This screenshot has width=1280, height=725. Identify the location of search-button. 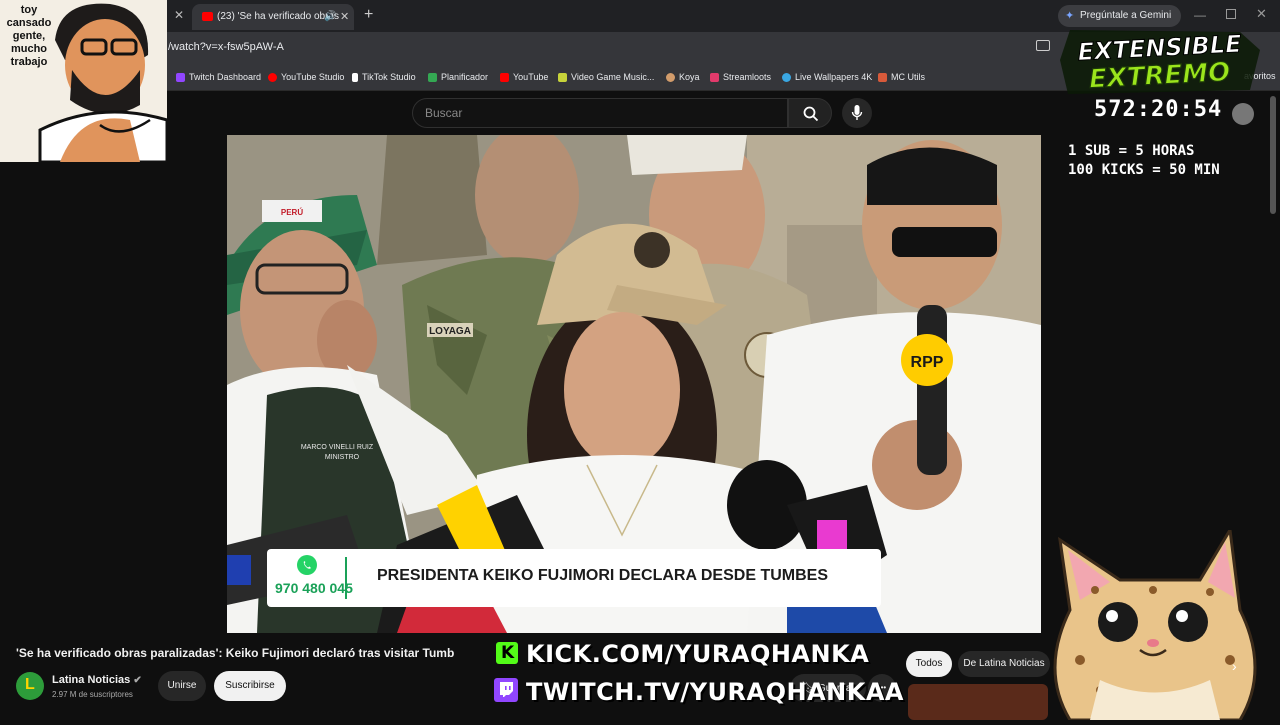
(810, 113).